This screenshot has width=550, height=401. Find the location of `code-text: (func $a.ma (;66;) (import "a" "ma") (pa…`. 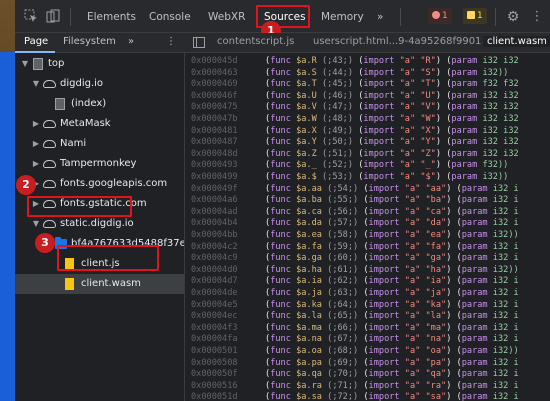

code-text: (func $a.ma (;66;) (import "a" "ma") (pa… is located at coordinates (392, 327).